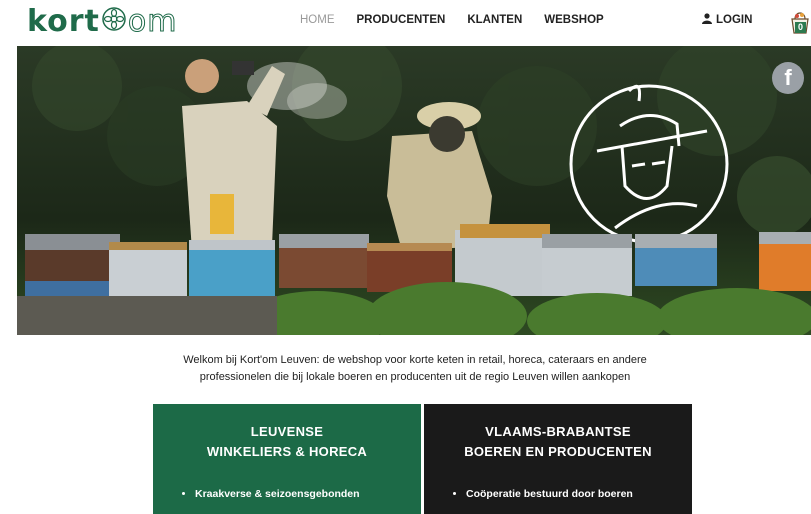 This screenshot has height=514, width=811. I want to click on card-title-line-2: WINKELIERS & HORECA, so click(287, 451).